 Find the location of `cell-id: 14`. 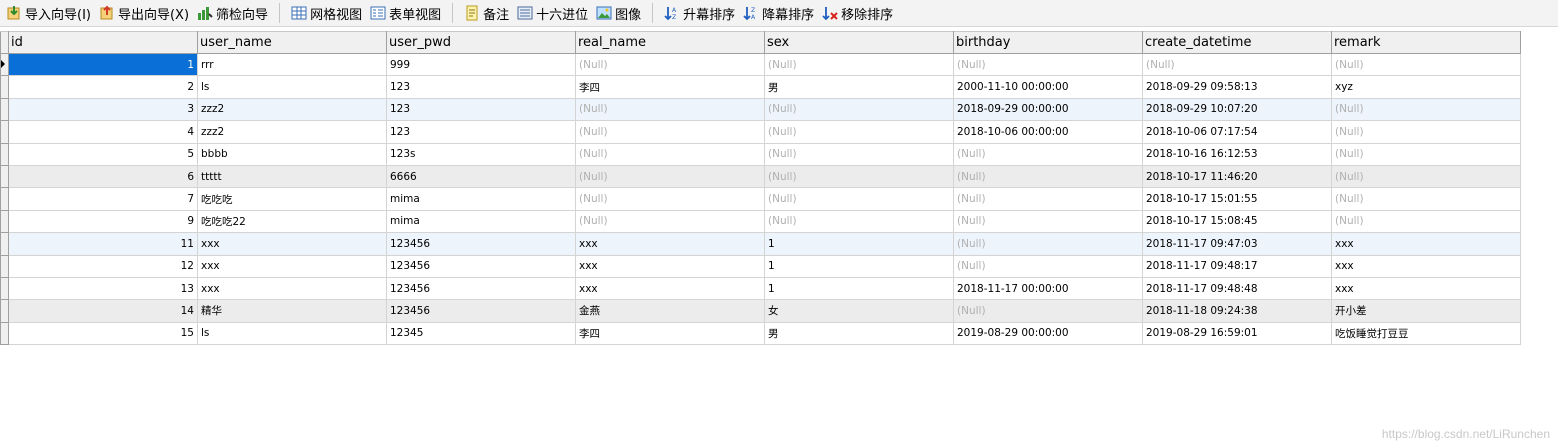

cell-id: 14 is located at coordinates (103, 311).